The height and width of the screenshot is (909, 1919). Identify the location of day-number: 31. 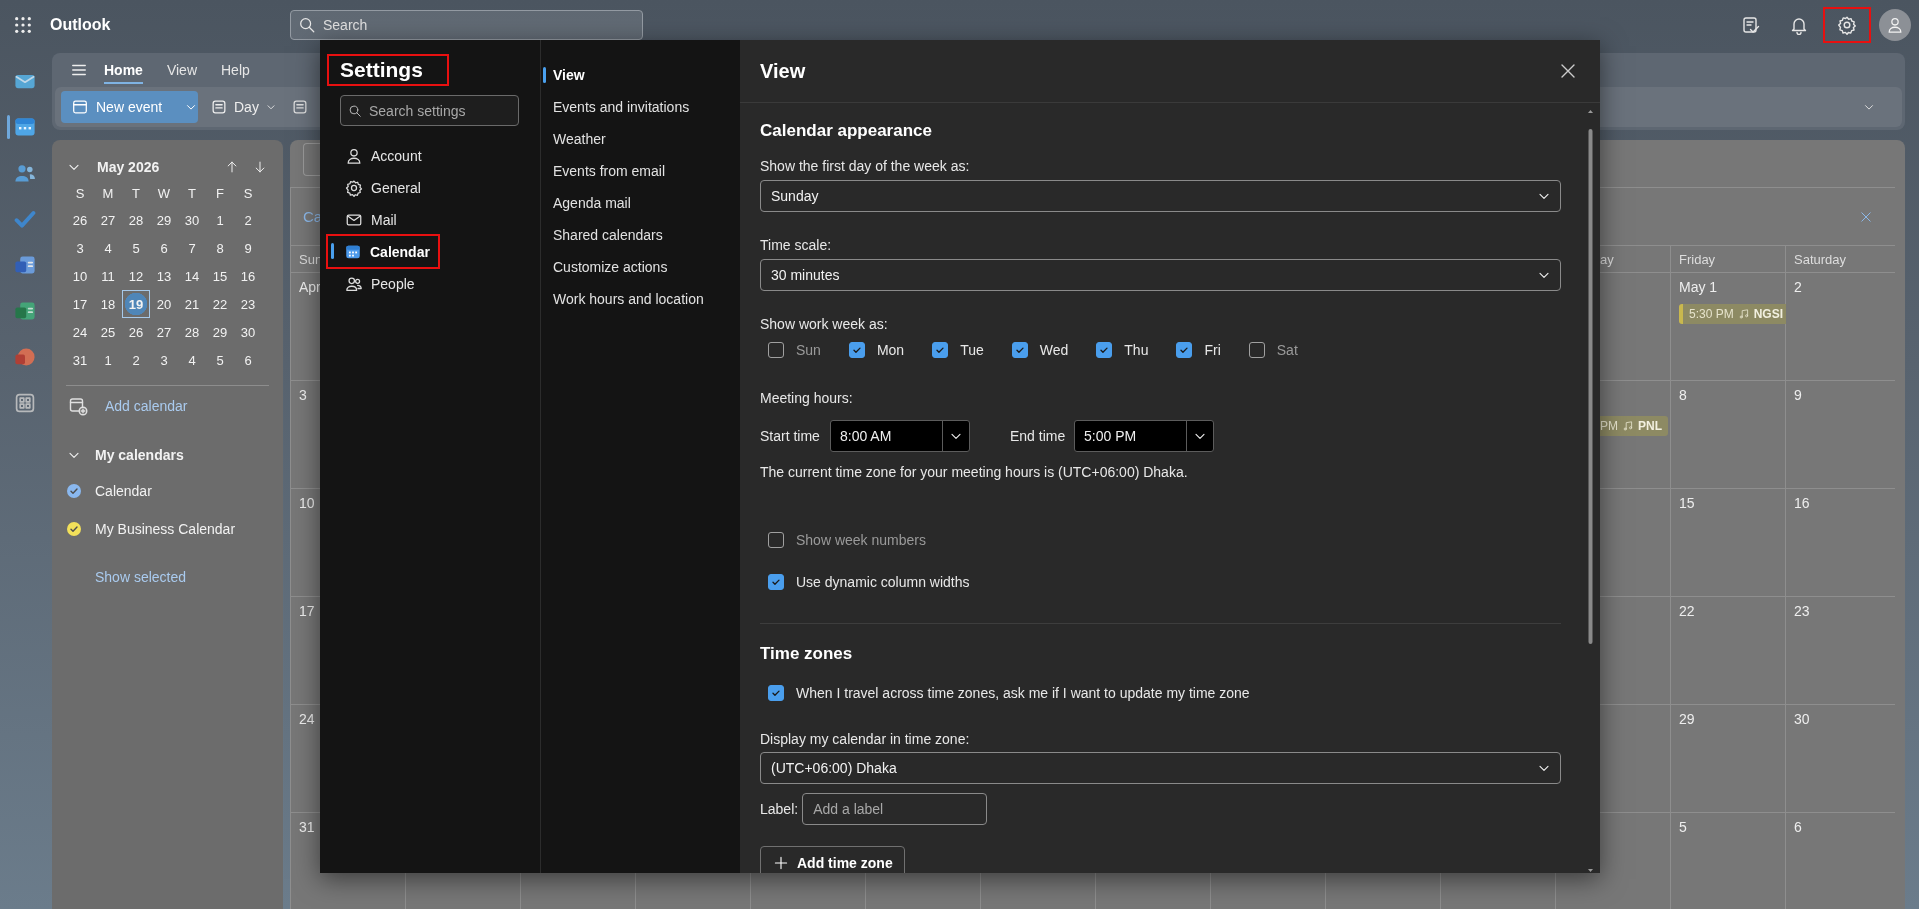
(80, 360).